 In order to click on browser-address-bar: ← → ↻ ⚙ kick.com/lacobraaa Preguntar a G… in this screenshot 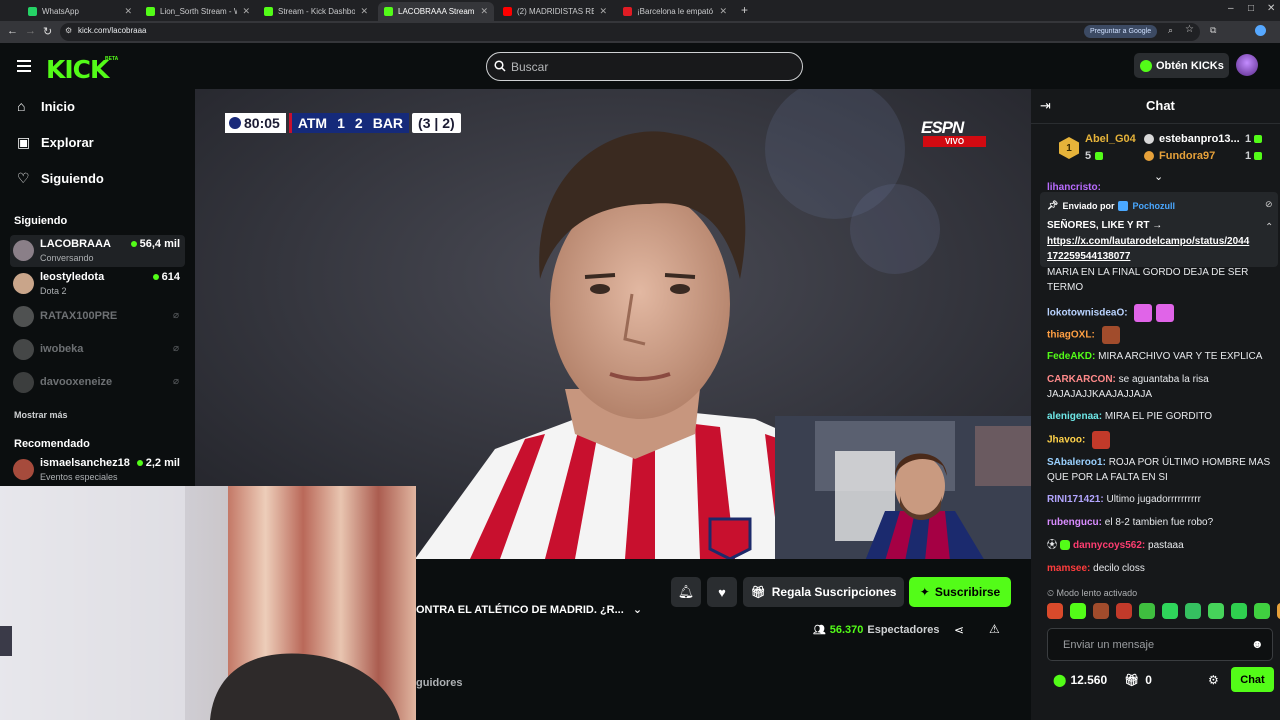, I will do `click(640, 32)`.